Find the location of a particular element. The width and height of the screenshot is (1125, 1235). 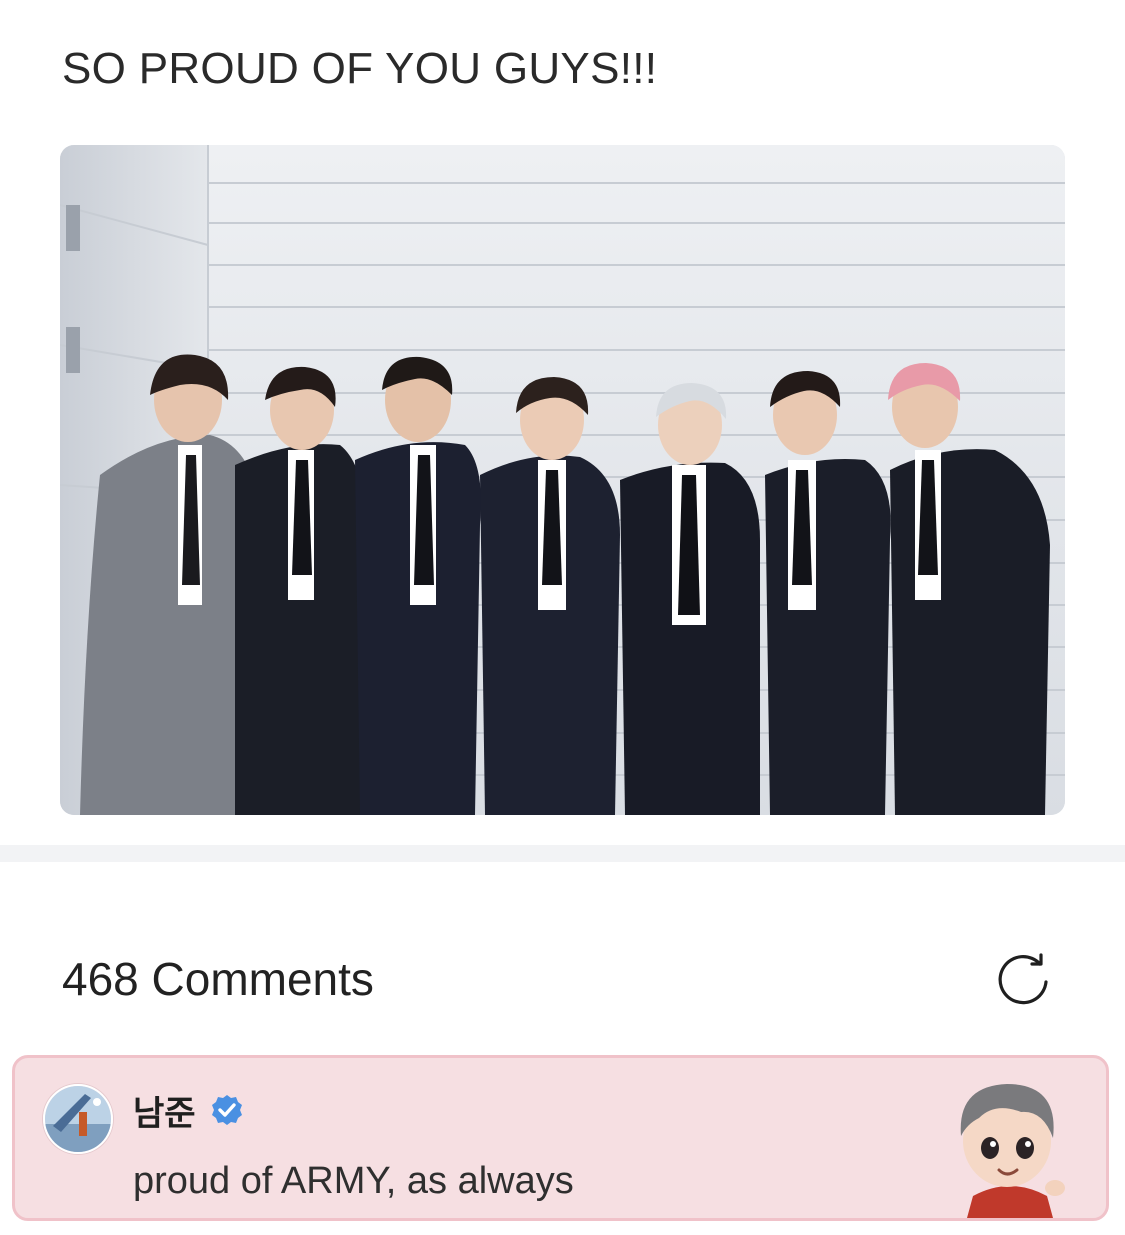

comments-count: 468 Comments is located at coordinates (218, 979).